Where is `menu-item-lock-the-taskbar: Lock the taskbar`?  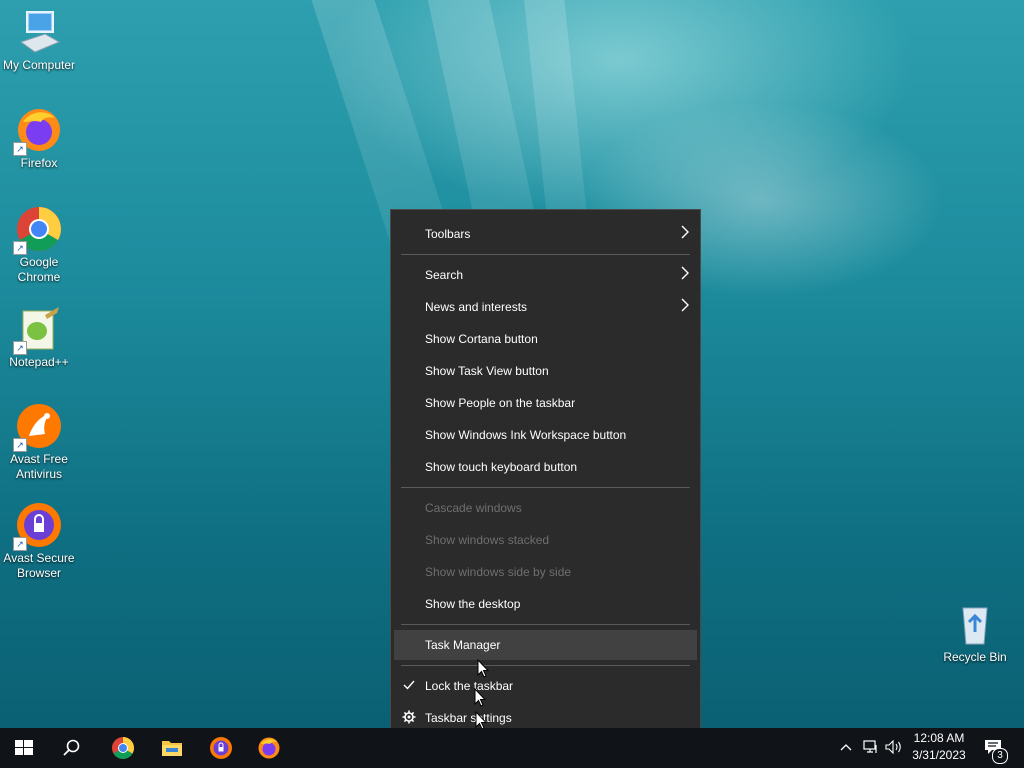 menu-item-lock-the-taskbar: Lock the taskbar is located at coordinates (545, 686).